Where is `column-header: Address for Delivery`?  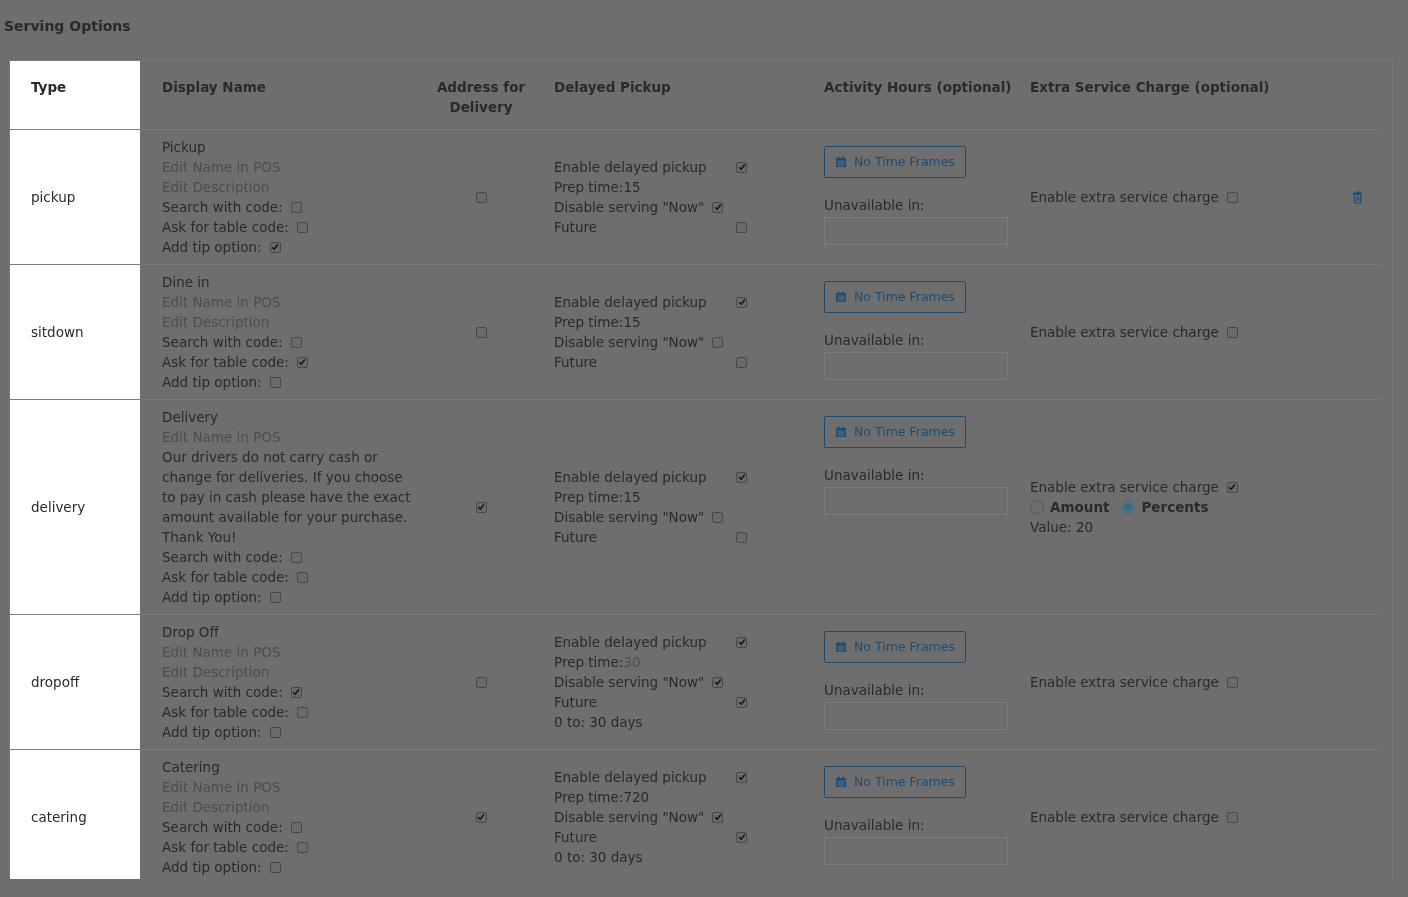
column-header: Address for Delivery is located at coordinates (481, 97).